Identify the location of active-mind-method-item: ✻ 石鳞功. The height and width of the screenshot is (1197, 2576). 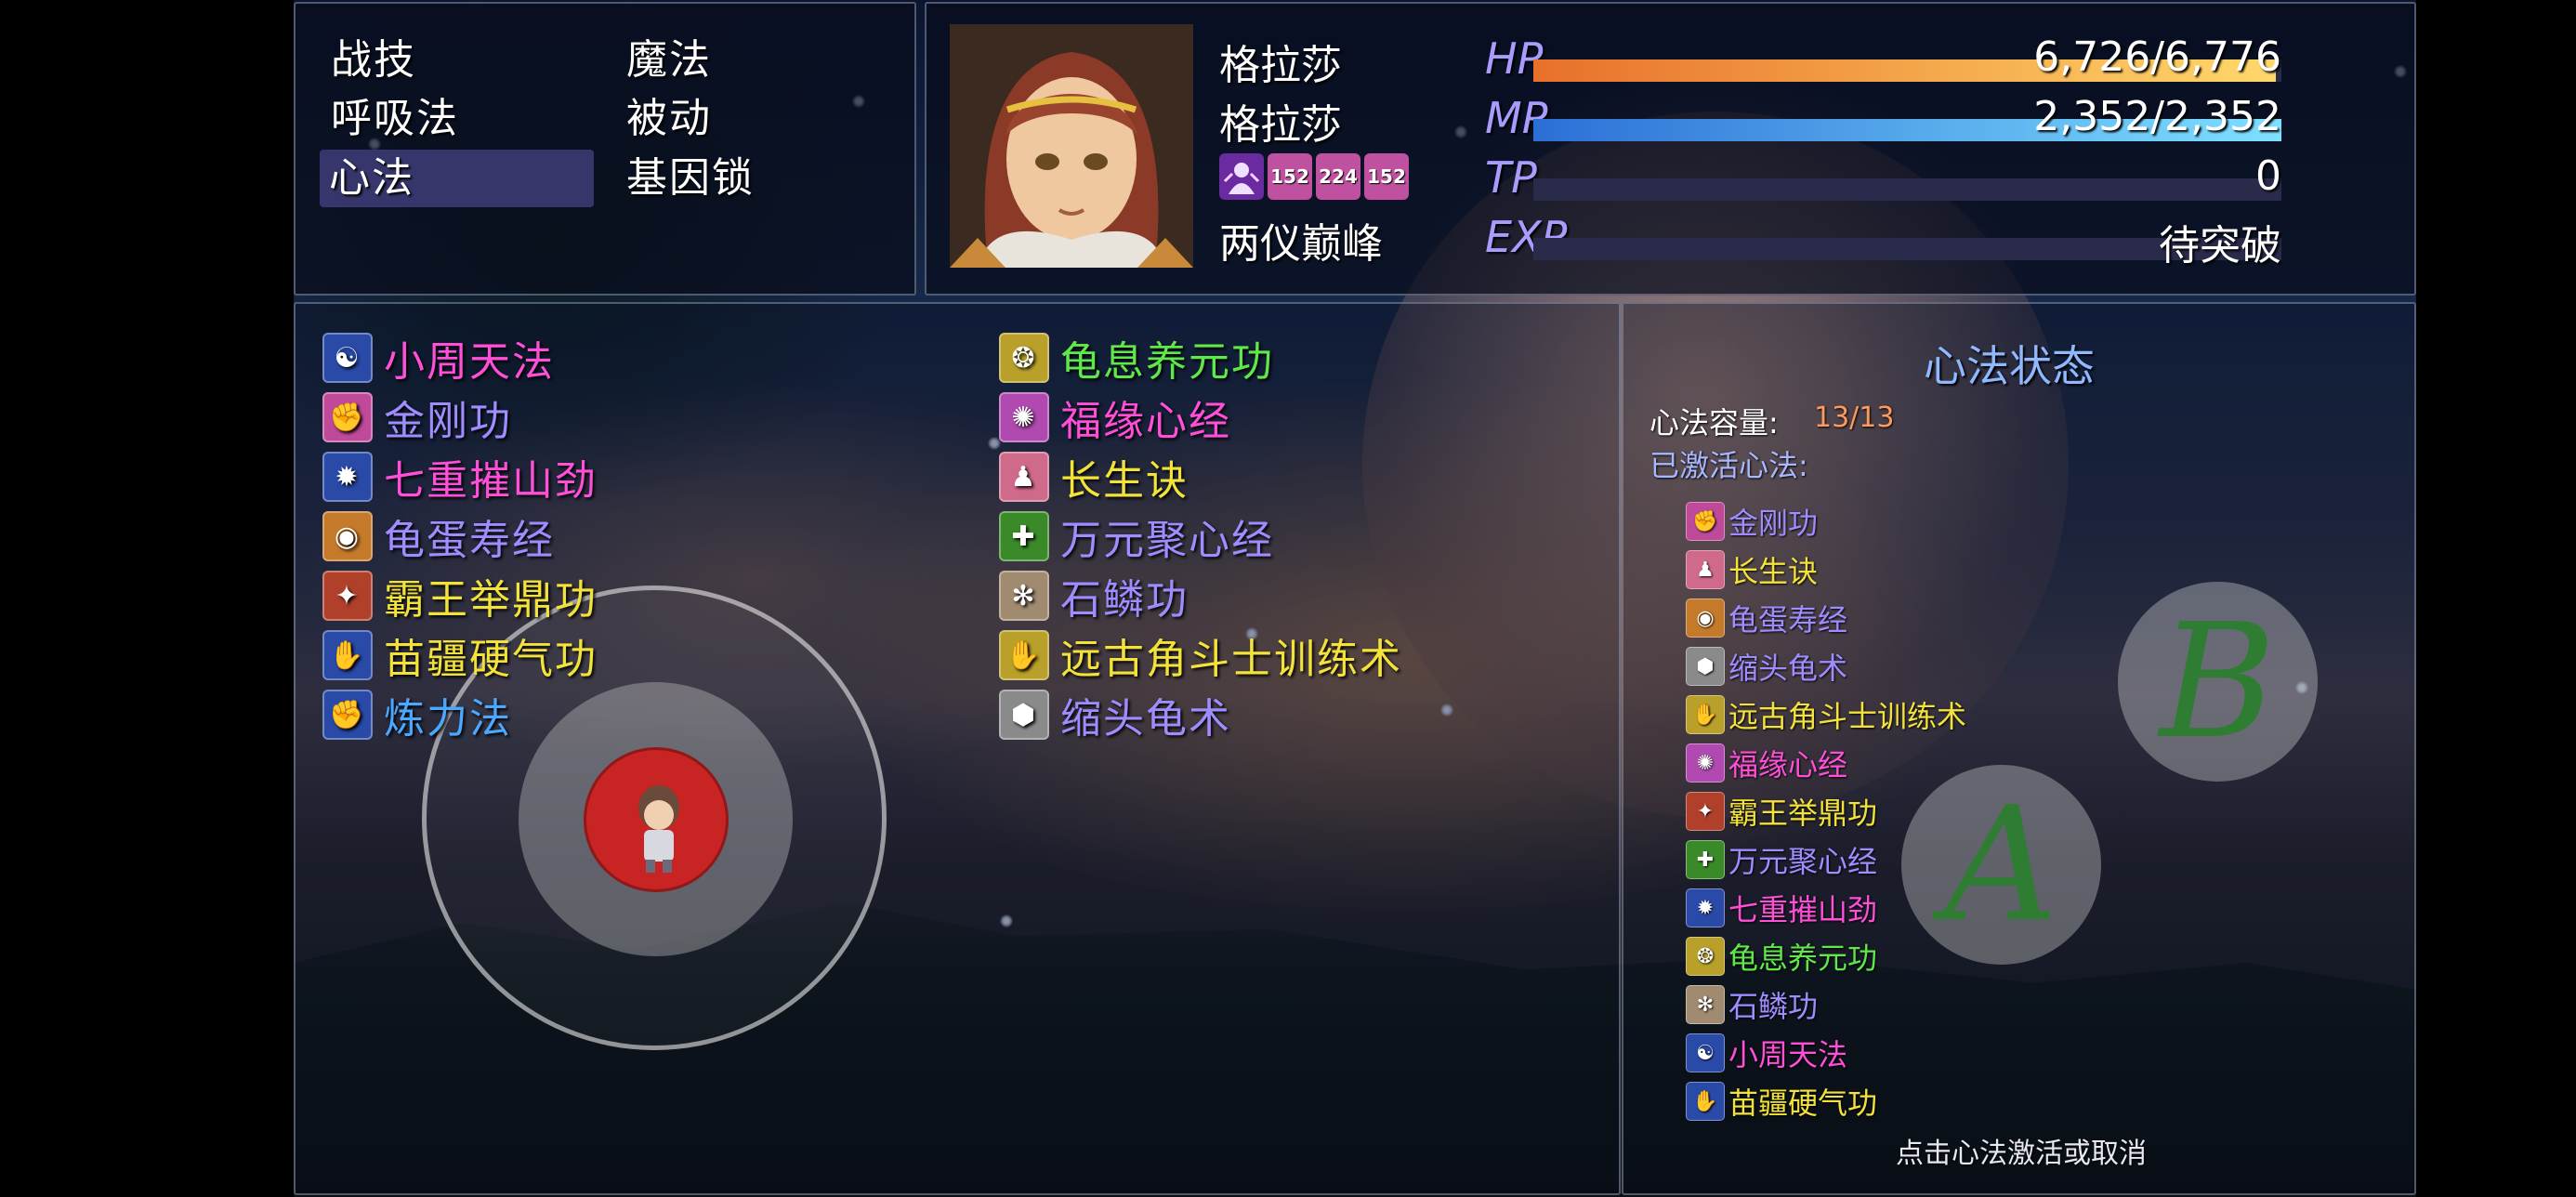
(1752, 1004).